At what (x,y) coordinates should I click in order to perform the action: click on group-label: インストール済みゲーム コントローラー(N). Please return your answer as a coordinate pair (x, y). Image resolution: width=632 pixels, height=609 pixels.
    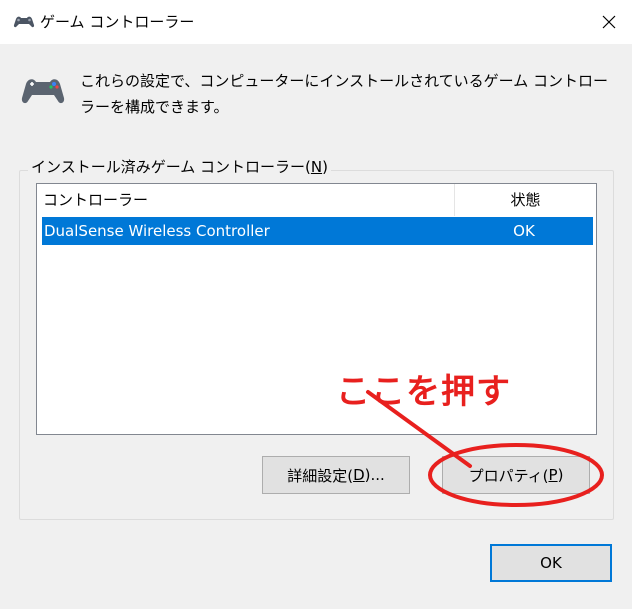
    Looking at the image, I should click on (179, 166).